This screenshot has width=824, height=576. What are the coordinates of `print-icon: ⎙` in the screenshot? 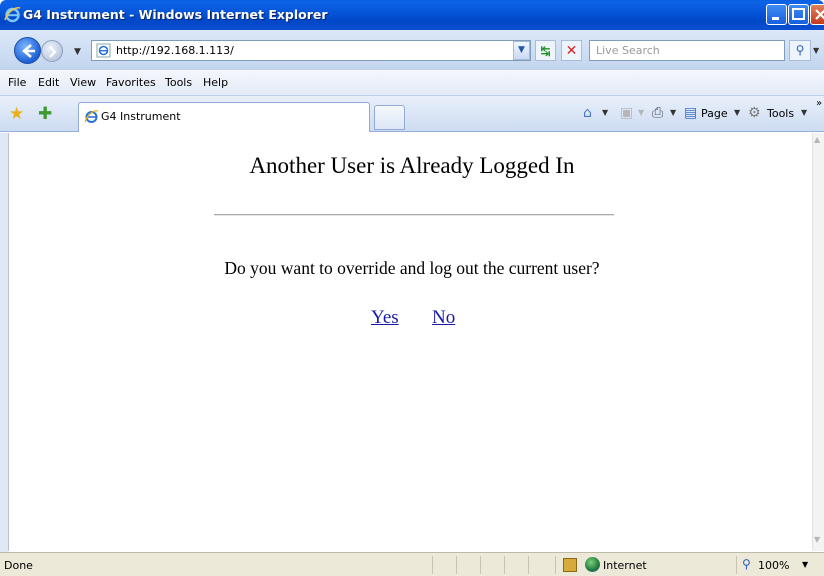 It's located at (657, 113).